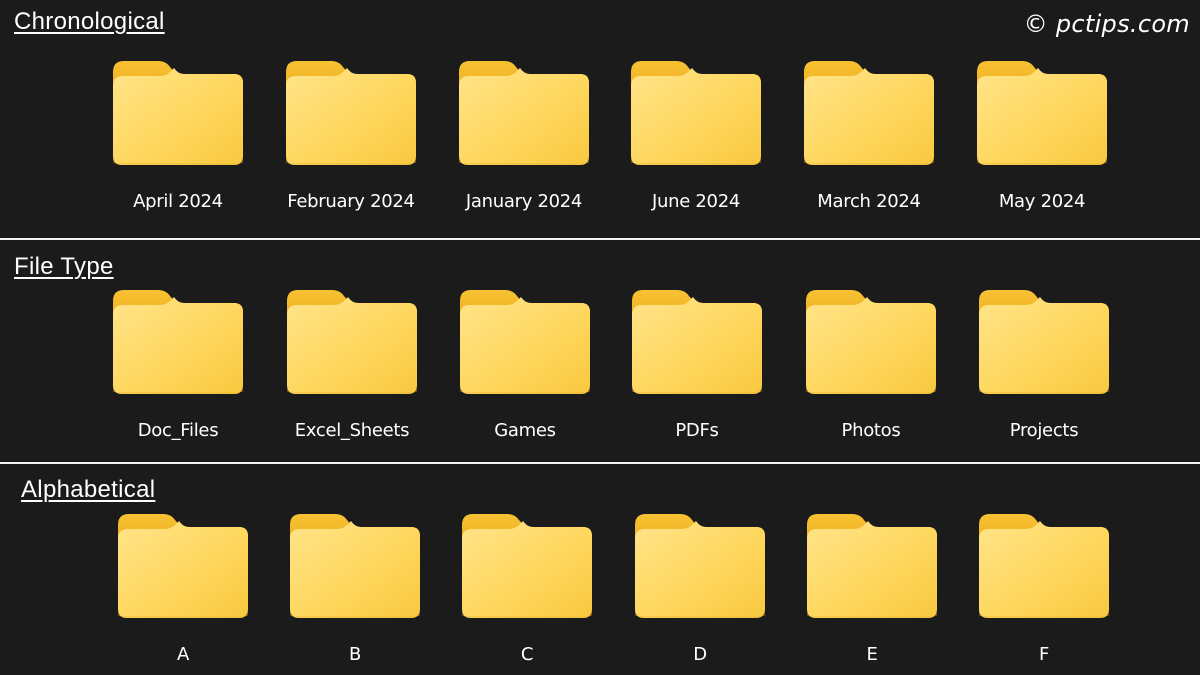 Image resolution: width=1200 pixels, height=675 pixels. Describe the element at coordinates (697, 430) in the screenshot. I see `folder-label: PDFs` at that location.